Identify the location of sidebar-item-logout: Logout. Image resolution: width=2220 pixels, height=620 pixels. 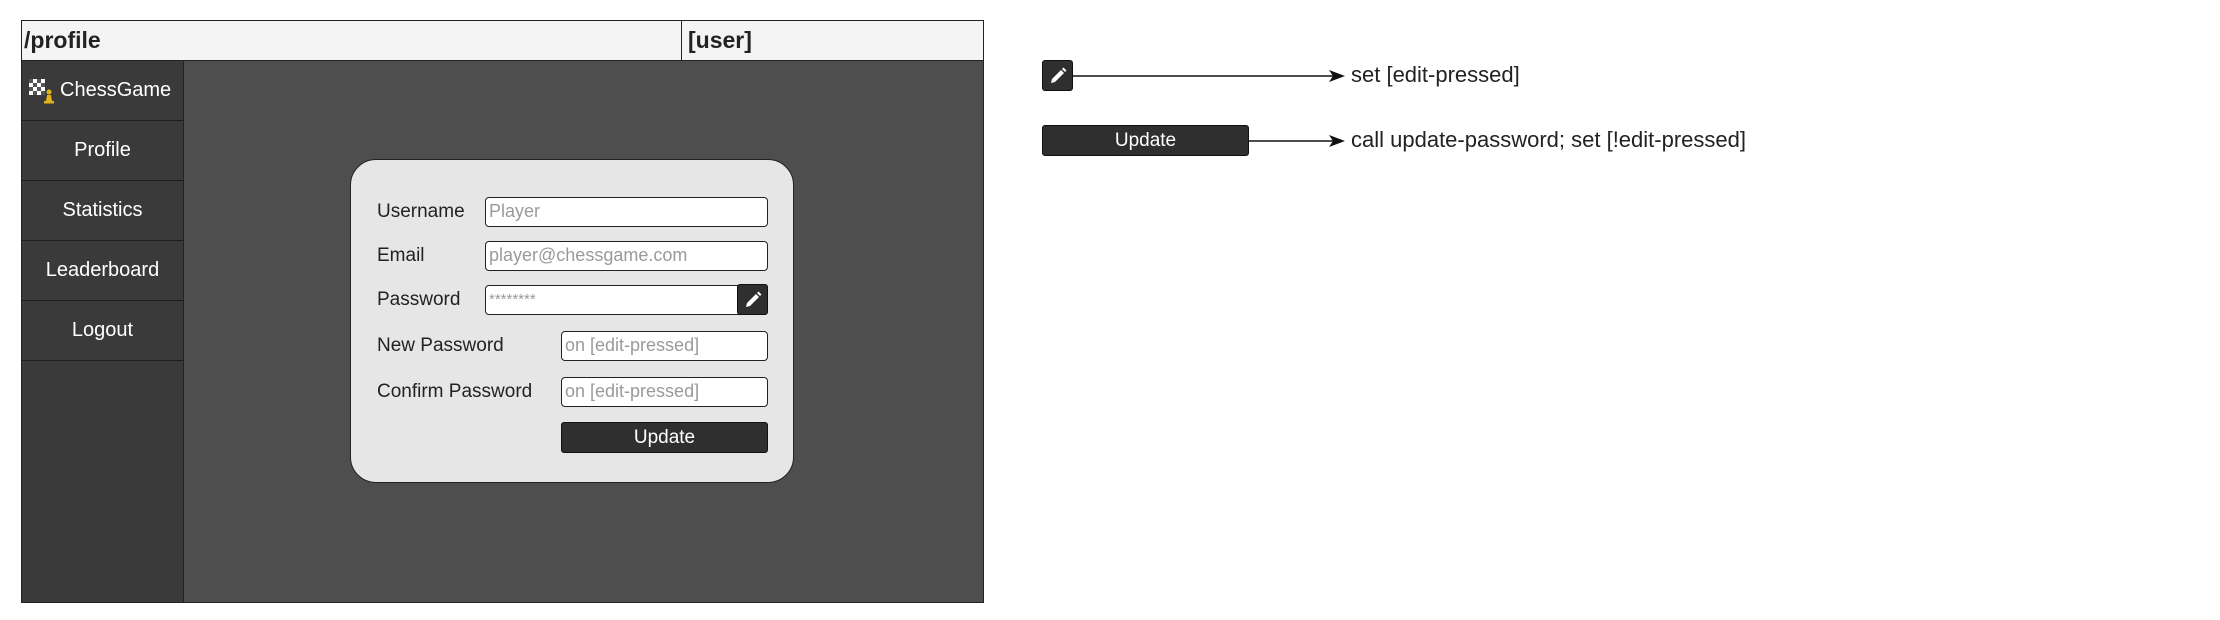
(102, 331).